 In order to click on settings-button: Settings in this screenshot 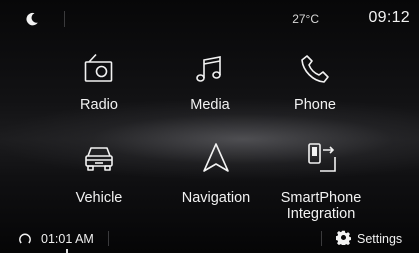, I will do `click(379, 239)`.